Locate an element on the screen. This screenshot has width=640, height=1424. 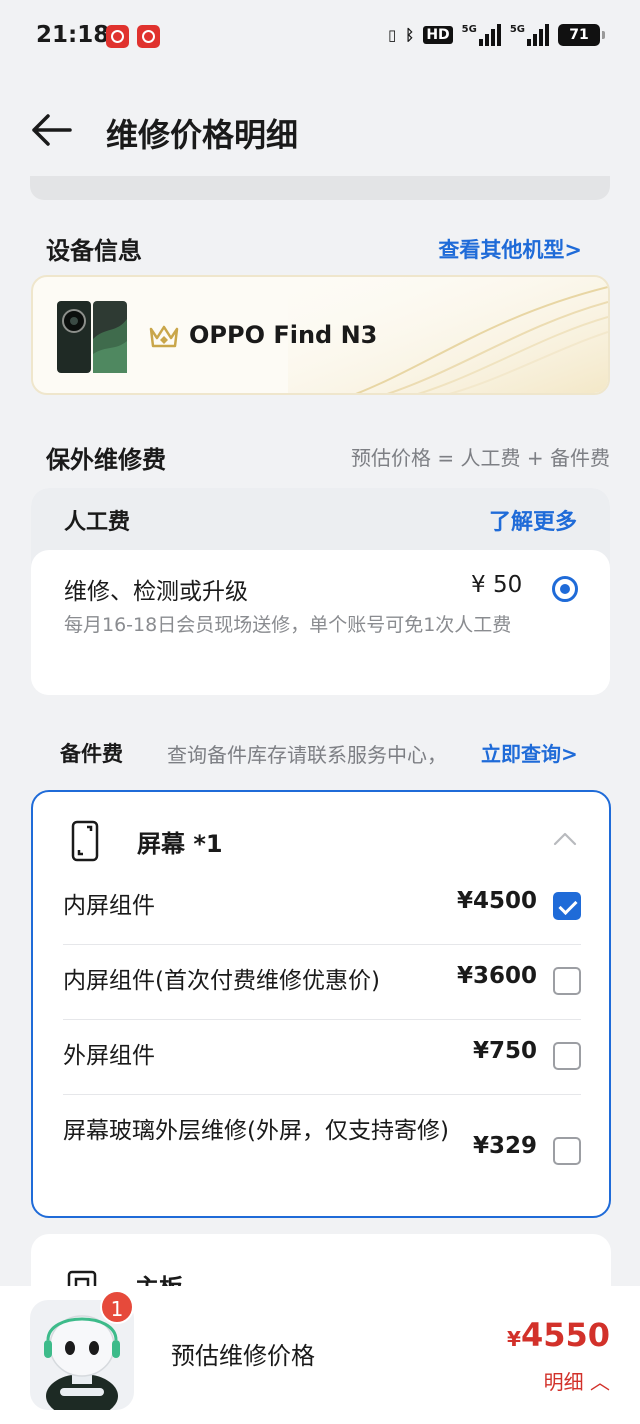
price-formula: 预估价格 = 人工费 + 备件费 is located at coordinates (480, 458).